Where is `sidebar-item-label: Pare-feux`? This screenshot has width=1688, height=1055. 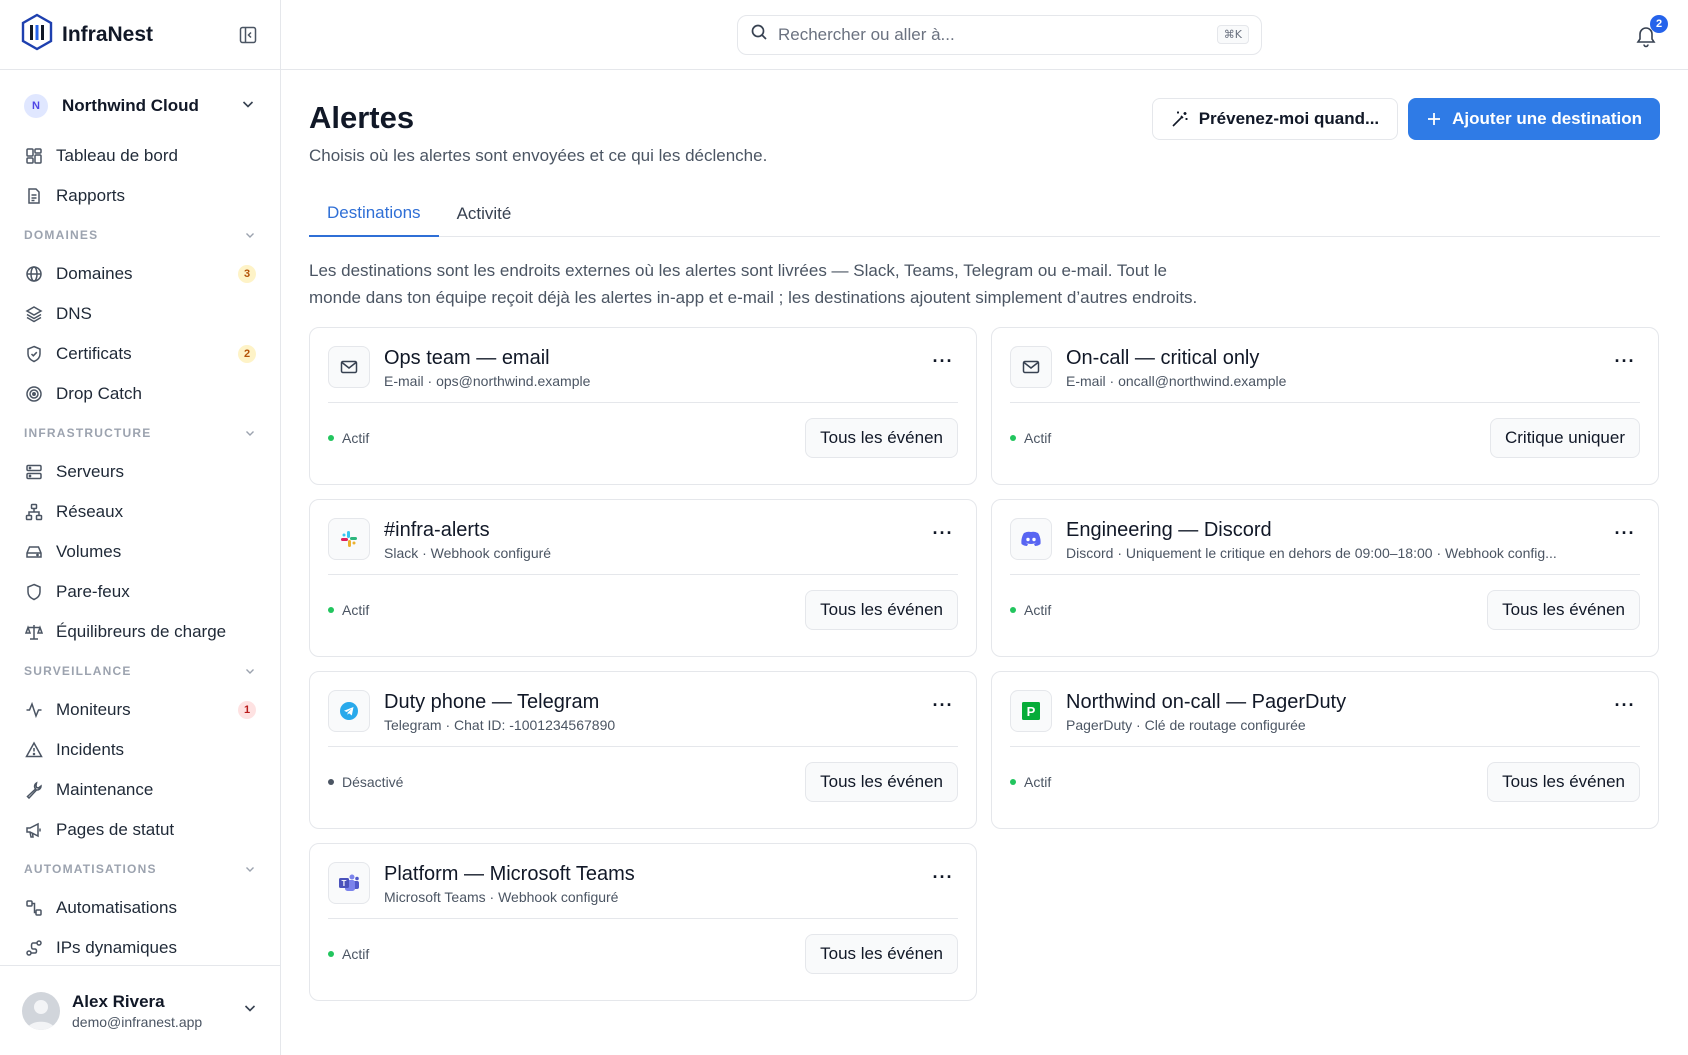 sidebar-item-label: Pare-feux is located at coordinates (93, 591).